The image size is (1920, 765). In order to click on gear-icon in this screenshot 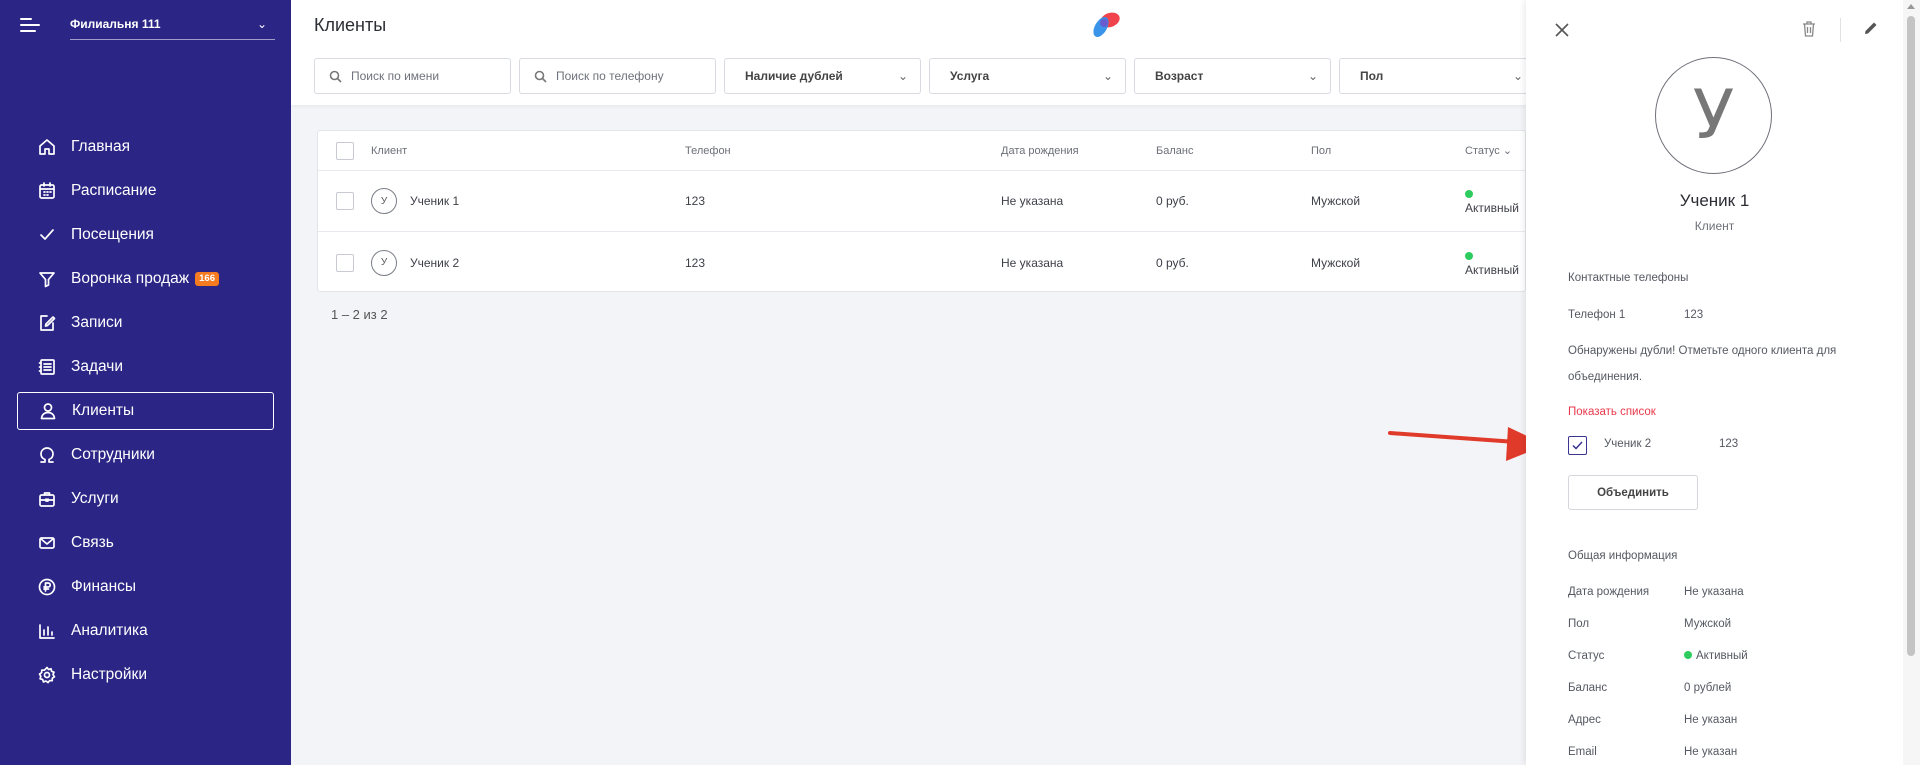, I will do `click(47, 675)`.